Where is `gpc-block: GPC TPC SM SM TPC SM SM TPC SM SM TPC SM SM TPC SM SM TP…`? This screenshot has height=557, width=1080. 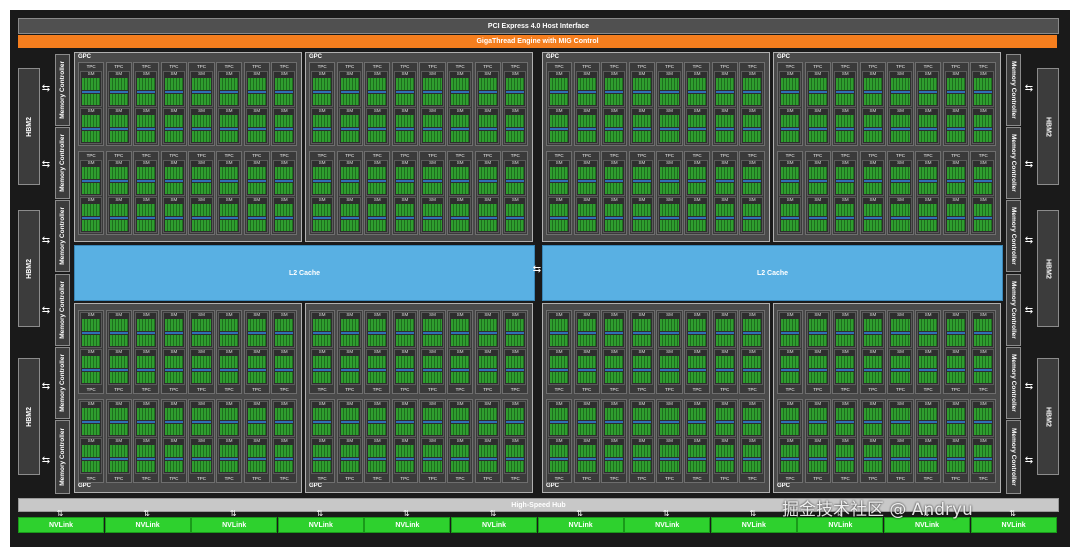
gpc-block: GPC TPC SM SM TPC SM SM TPC SM SM TPC SM SM TPC SM SM TP… is located at coordinates (887, 147).